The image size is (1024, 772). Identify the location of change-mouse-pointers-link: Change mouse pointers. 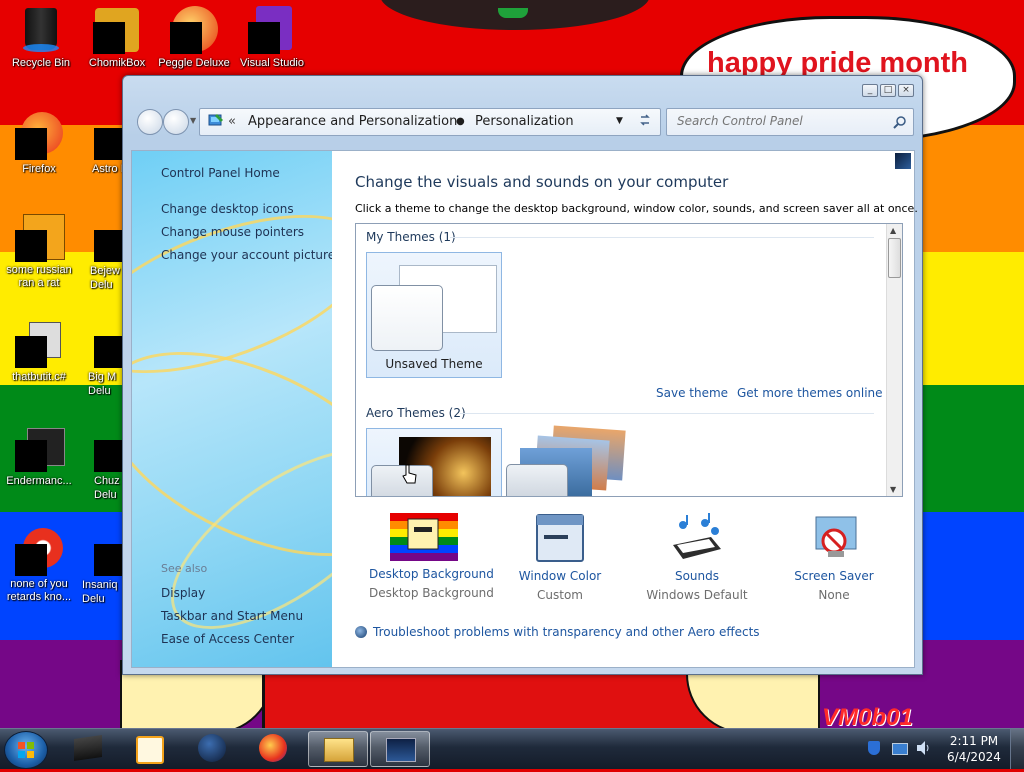
(232, 232).